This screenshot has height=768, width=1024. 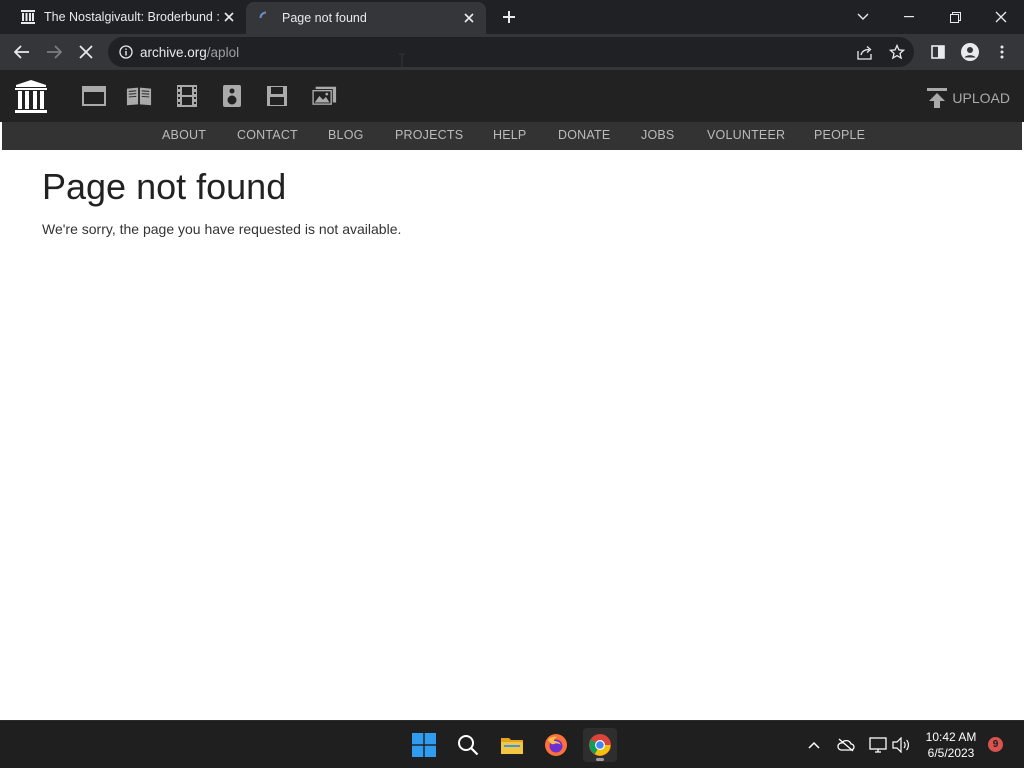 What do you see at coordinates (897, 52) in the screenshot?
I see `bookmark-star-icon` at bounding box center [897, 52].